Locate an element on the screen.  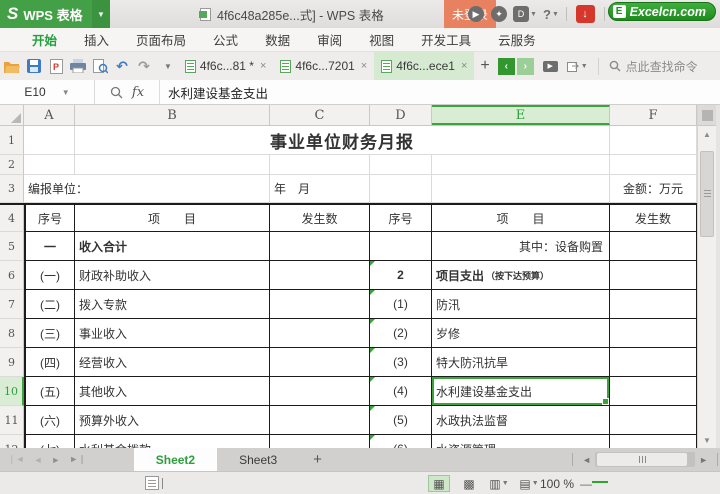
cell-B12: 水利基金拨款 is located at coordinates (172, 441).